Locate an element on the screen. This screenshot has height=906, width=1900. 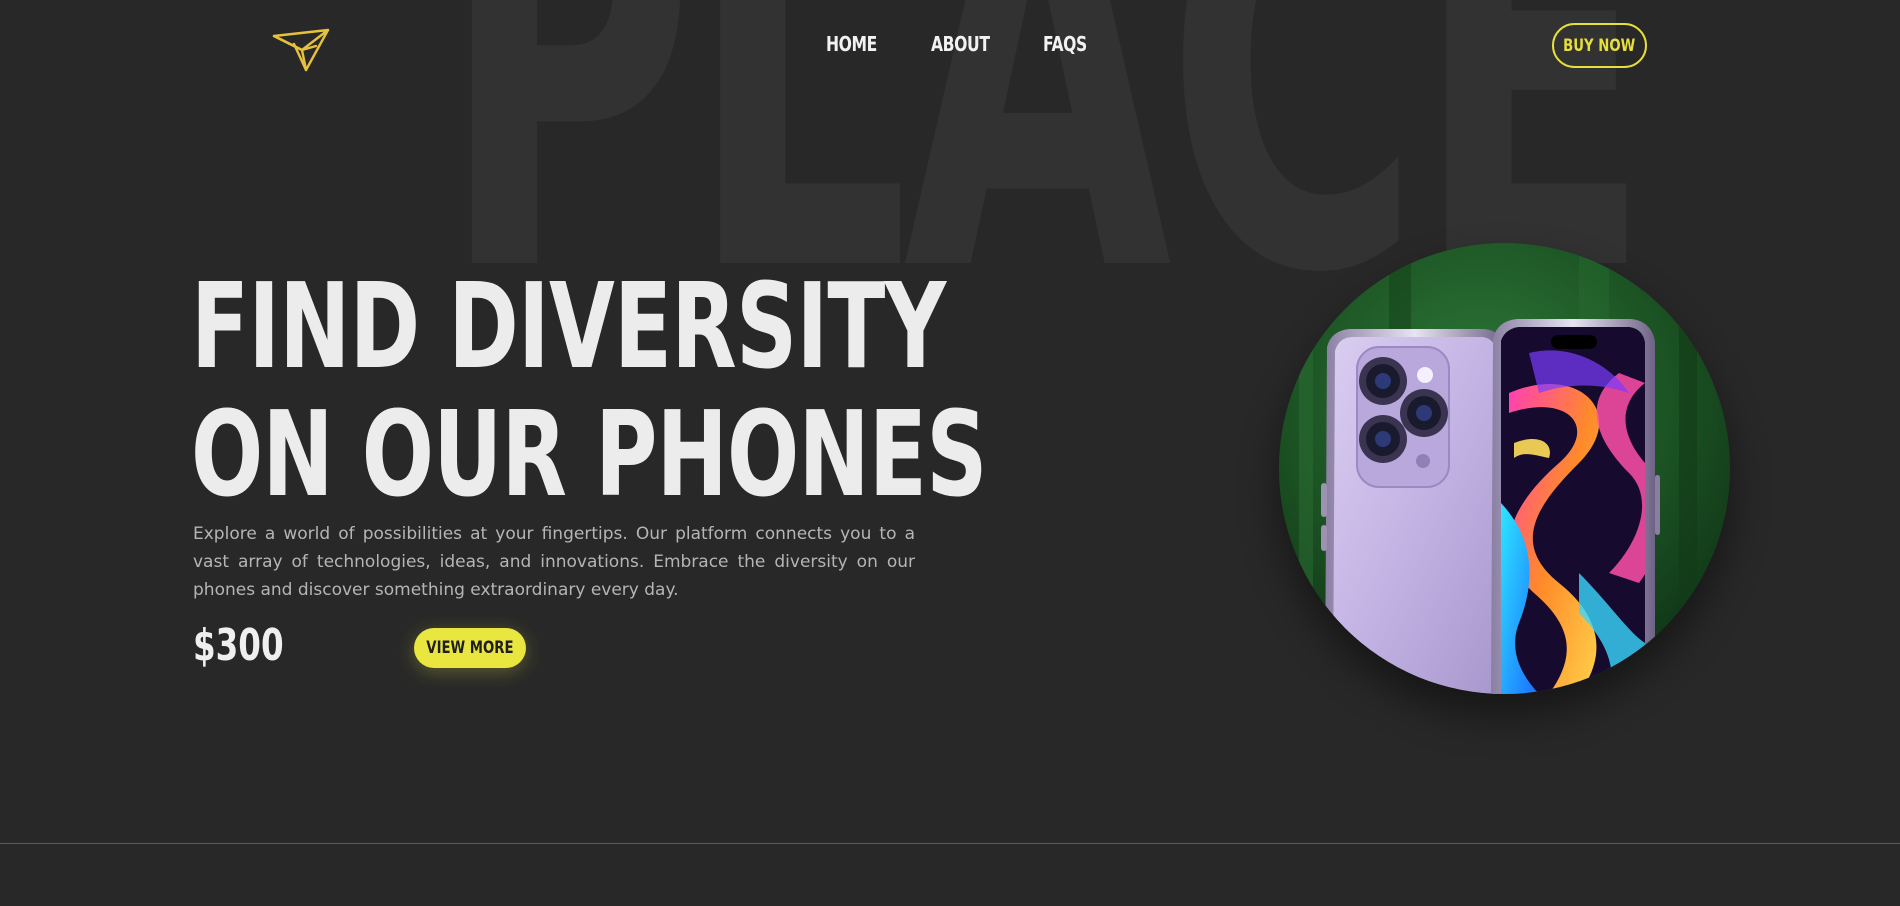
smartphone-illustration is located at coordinates (1504, 468).